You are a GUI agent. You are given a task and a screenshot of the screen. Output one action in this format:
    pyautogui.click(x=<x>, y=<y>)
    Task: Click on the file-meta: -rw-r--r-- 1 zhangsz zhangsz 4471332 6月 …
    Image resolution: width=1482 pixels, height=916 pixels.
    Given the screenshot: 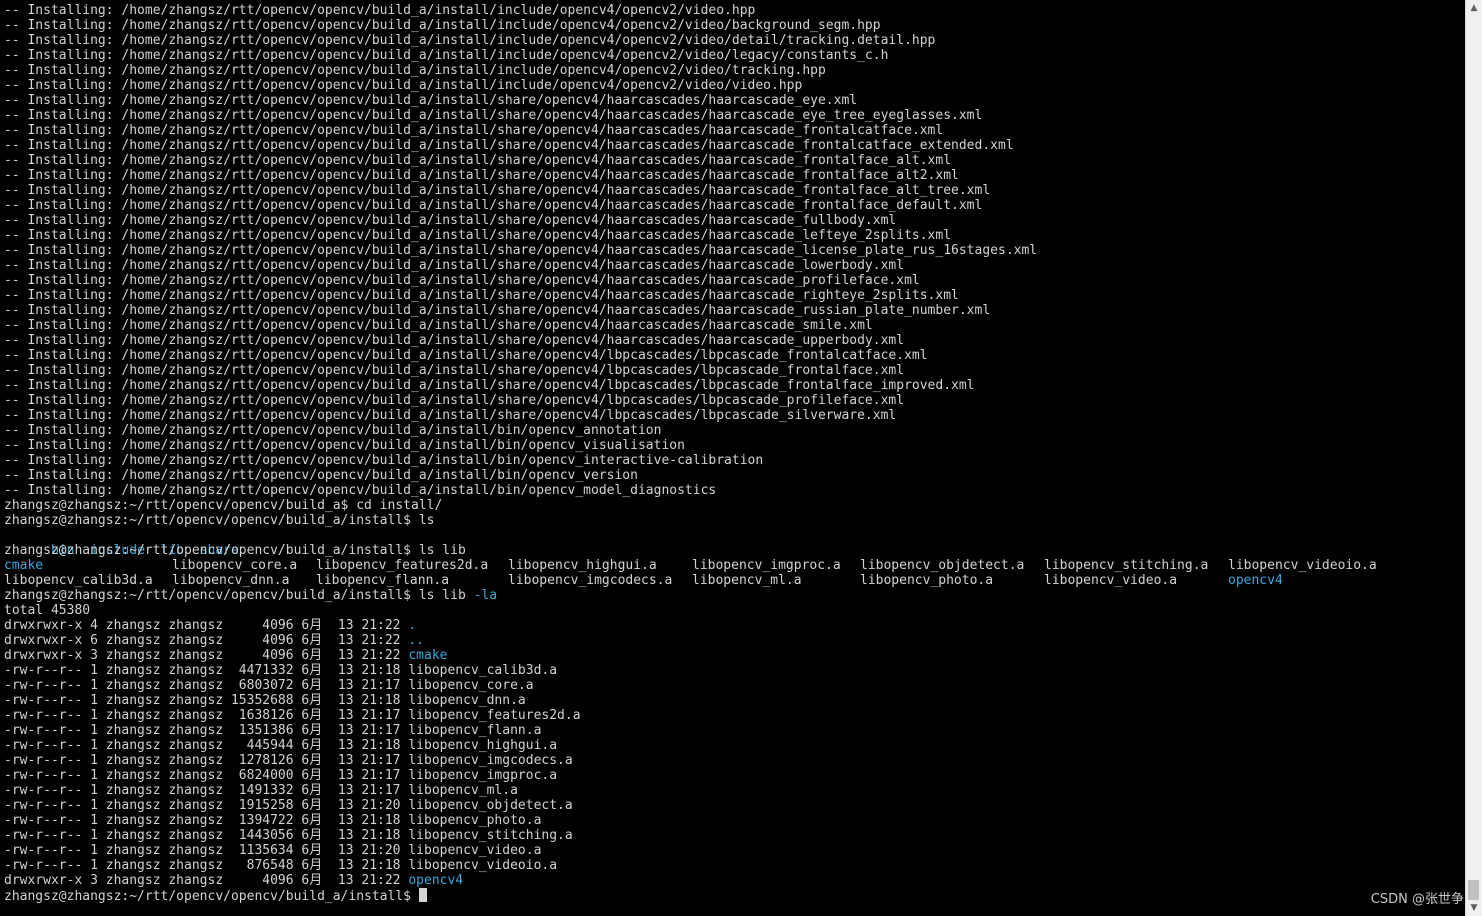 What is the action you would take?
    pyautogui.click(x=206, y=670)
    